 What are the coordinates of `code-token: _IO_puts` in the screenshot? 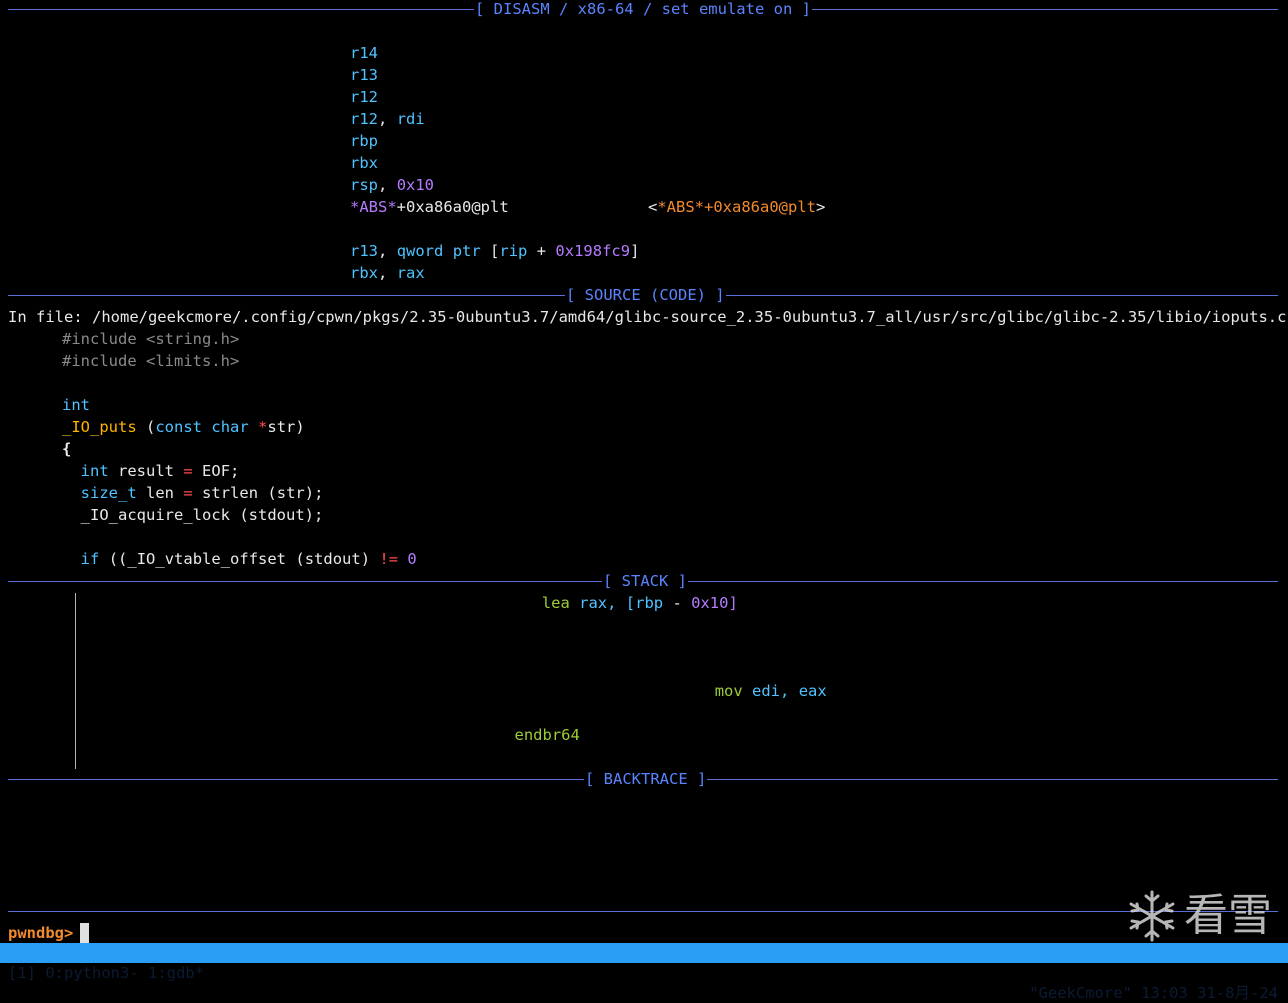 It's located at (99, 427).